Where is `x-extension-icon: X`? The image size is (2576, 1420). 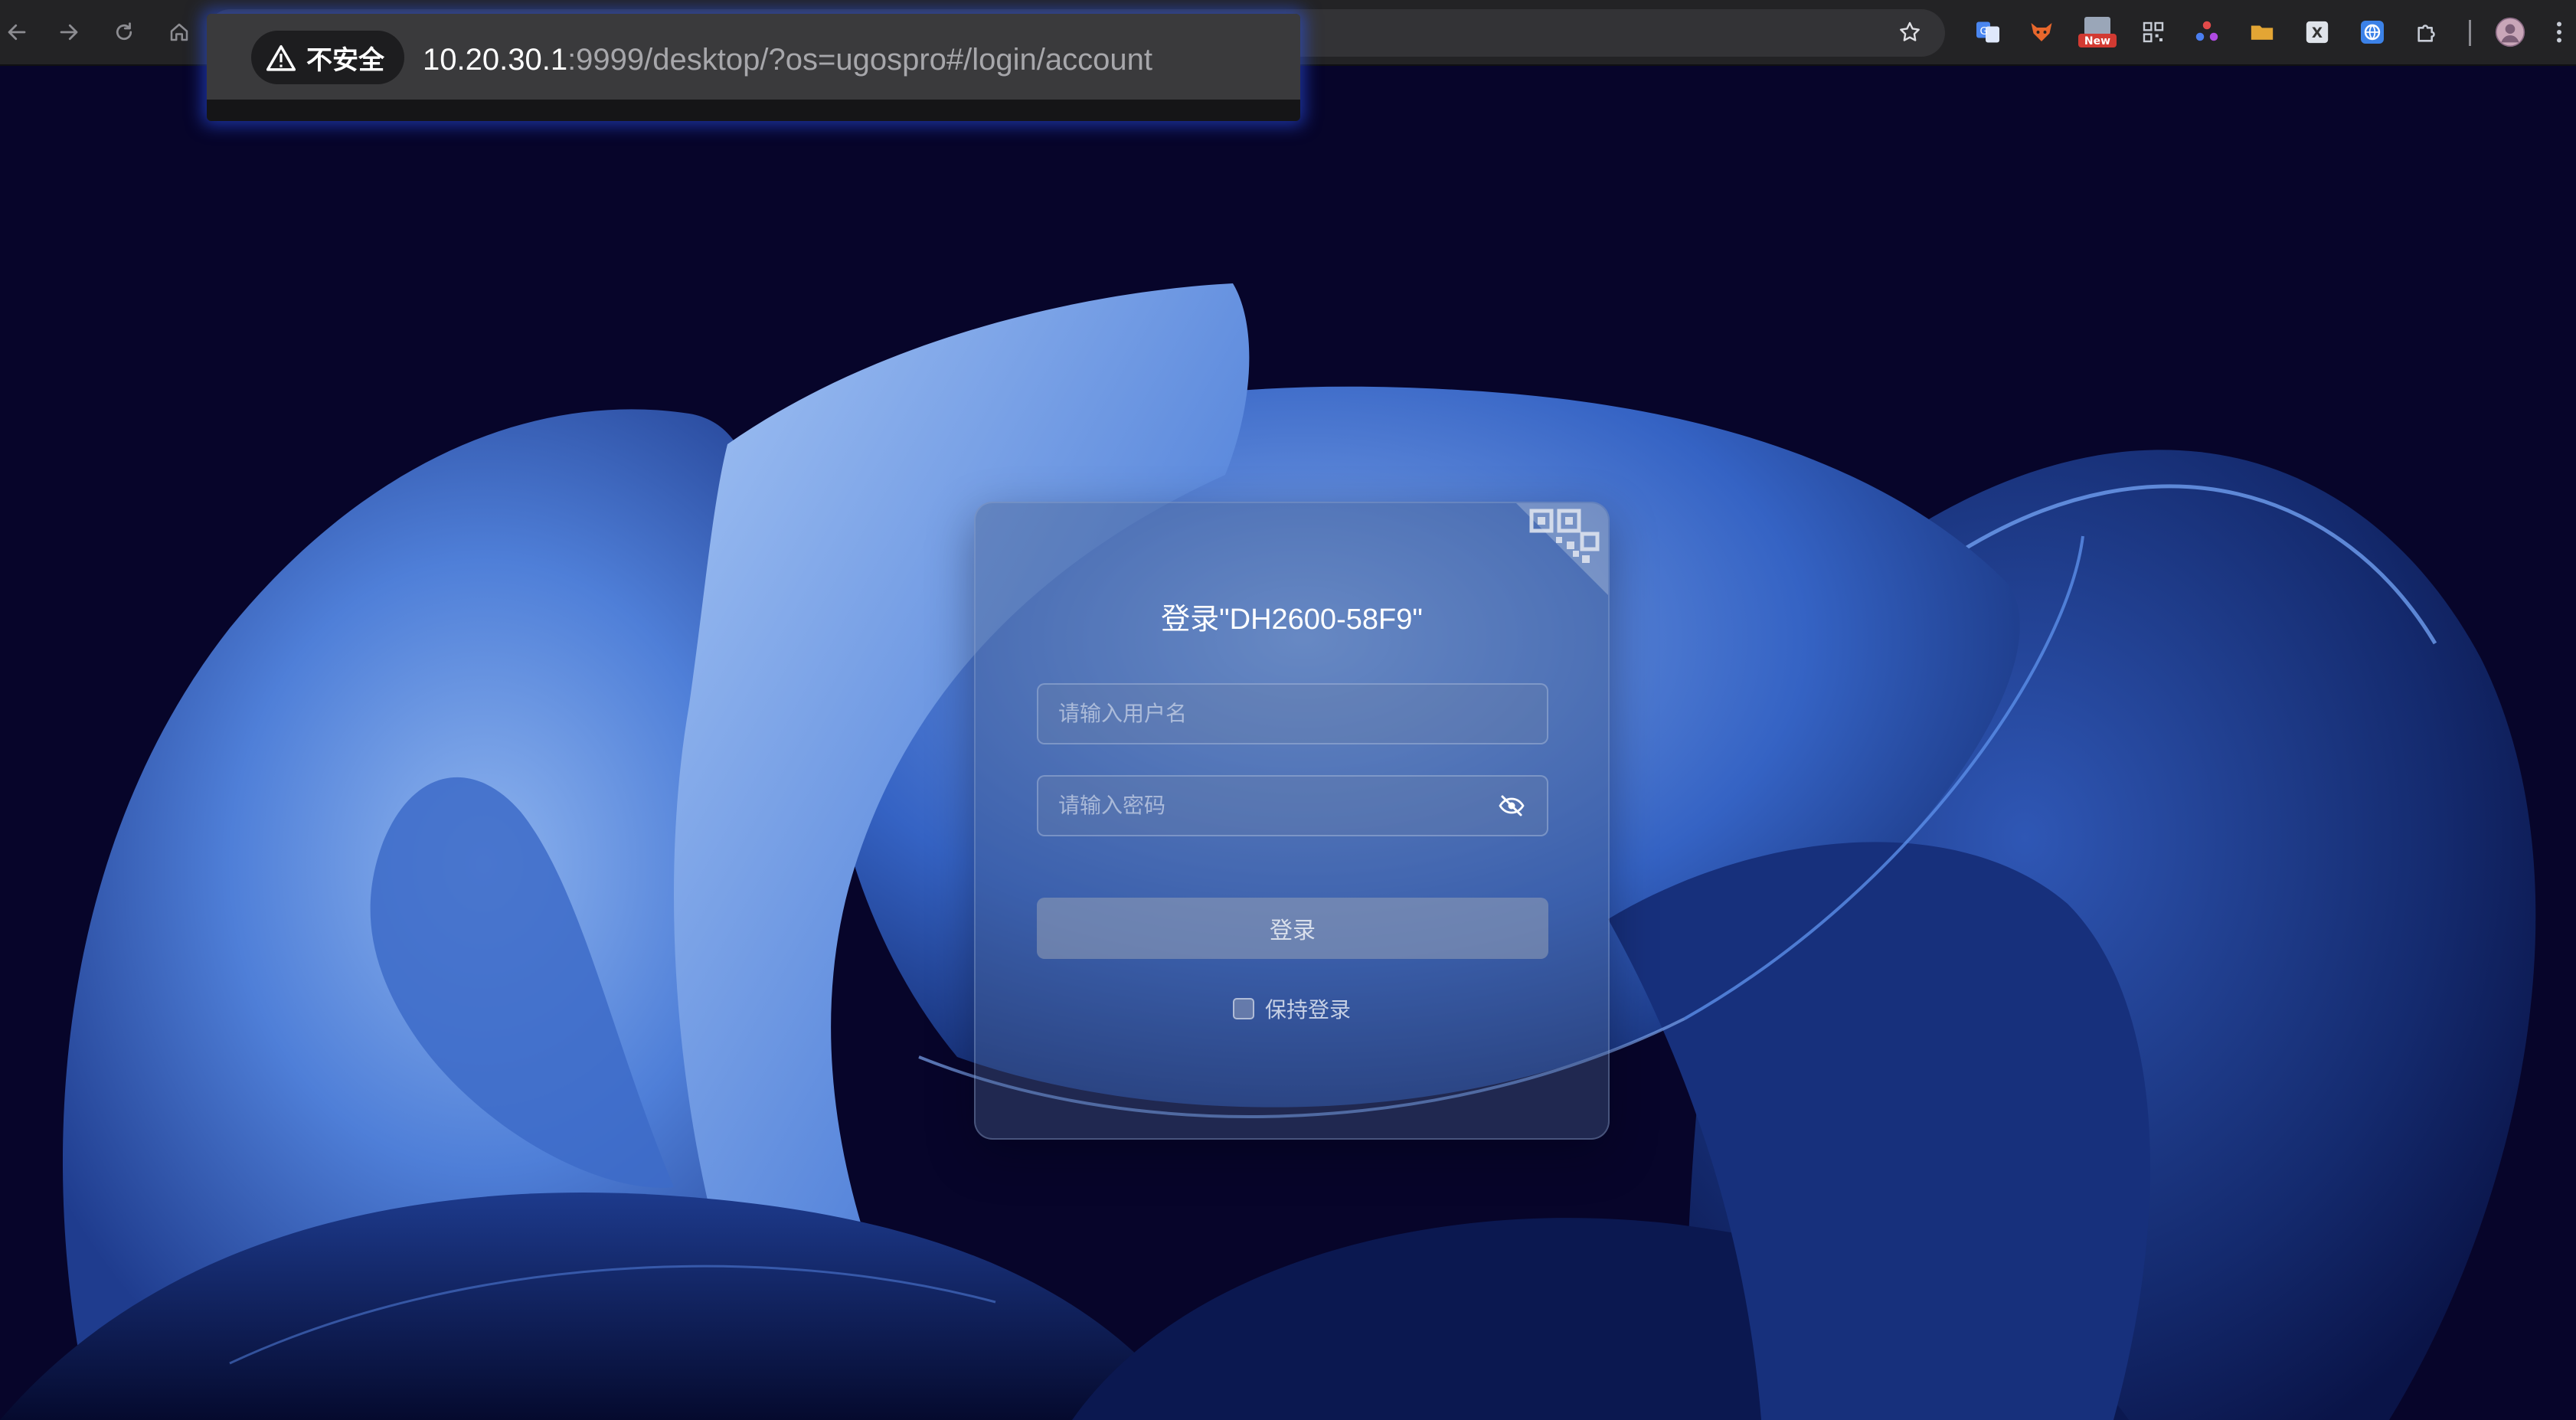 x-extension-icon: X is located at coordinates (2317, 32).